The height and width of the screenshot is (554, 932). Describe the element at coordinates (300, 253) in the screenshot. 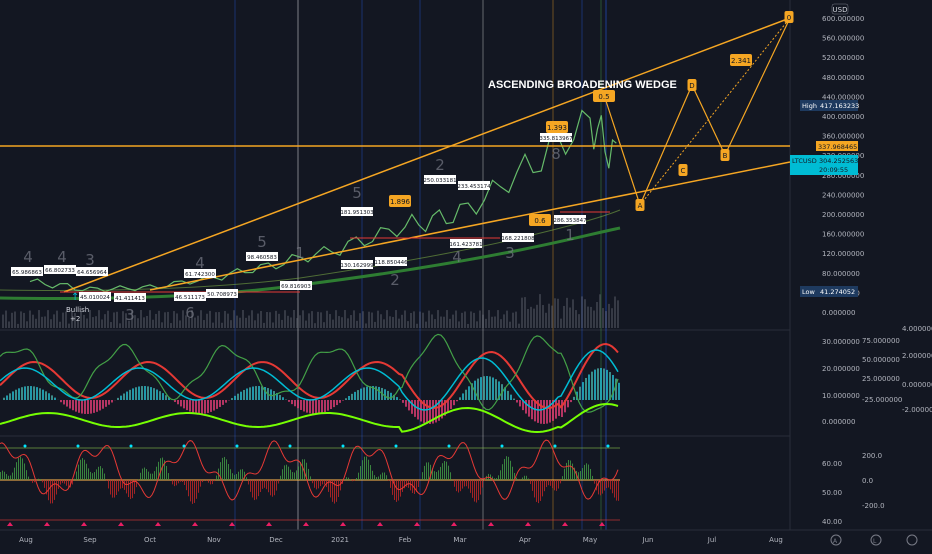

I see `wave-count: 1` at that location.